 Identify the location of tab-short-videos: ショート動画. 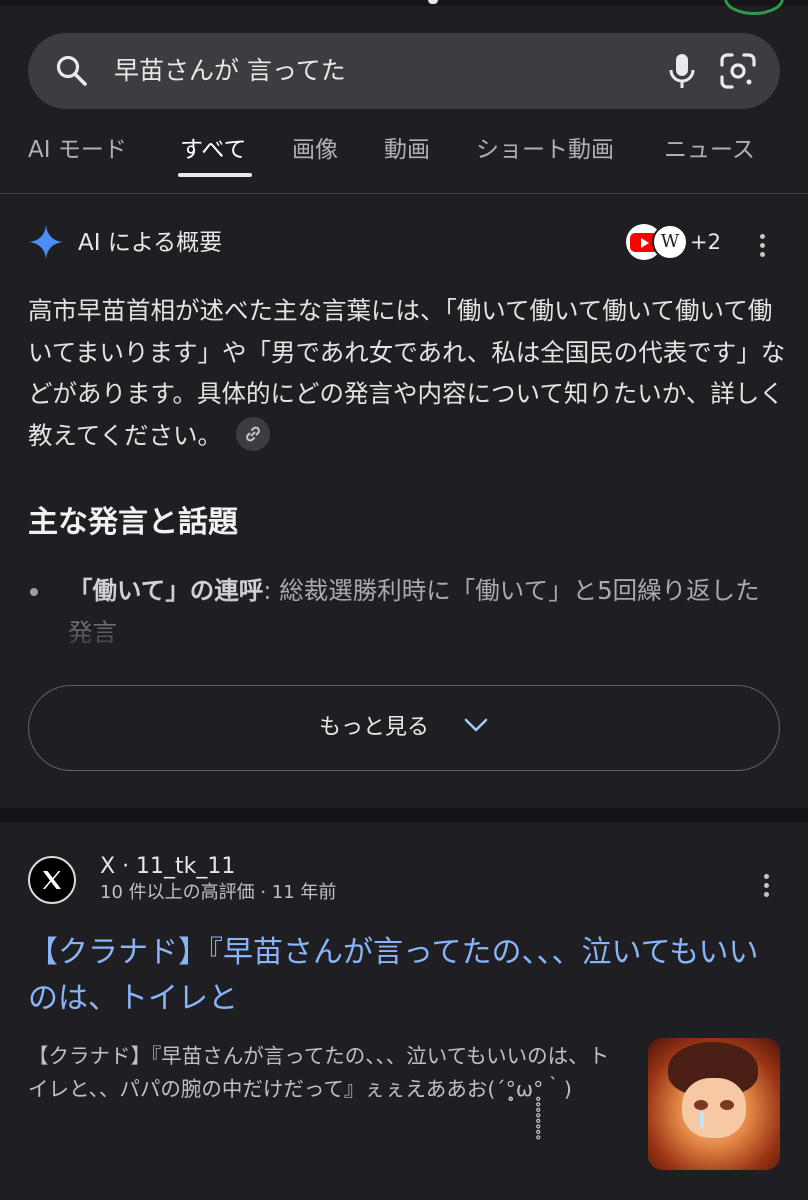
(545, 150).